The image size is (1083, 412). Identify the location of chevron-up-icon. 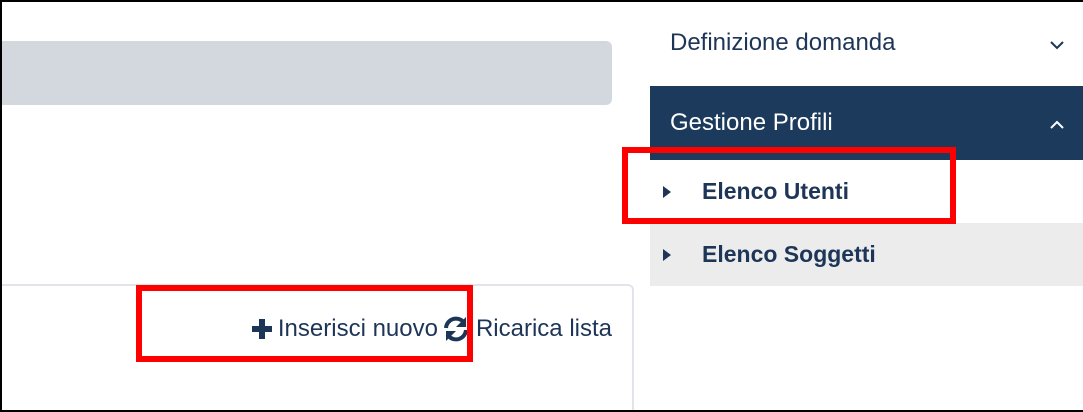
(1057, 123).